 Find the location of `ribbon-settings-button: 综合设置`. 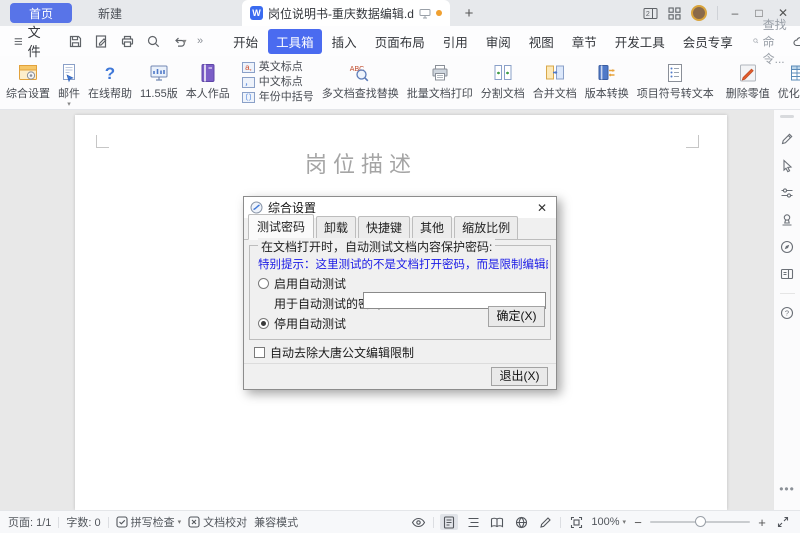

ribbon-settings-button: 综合设置 is located at coordinates (28, 82).